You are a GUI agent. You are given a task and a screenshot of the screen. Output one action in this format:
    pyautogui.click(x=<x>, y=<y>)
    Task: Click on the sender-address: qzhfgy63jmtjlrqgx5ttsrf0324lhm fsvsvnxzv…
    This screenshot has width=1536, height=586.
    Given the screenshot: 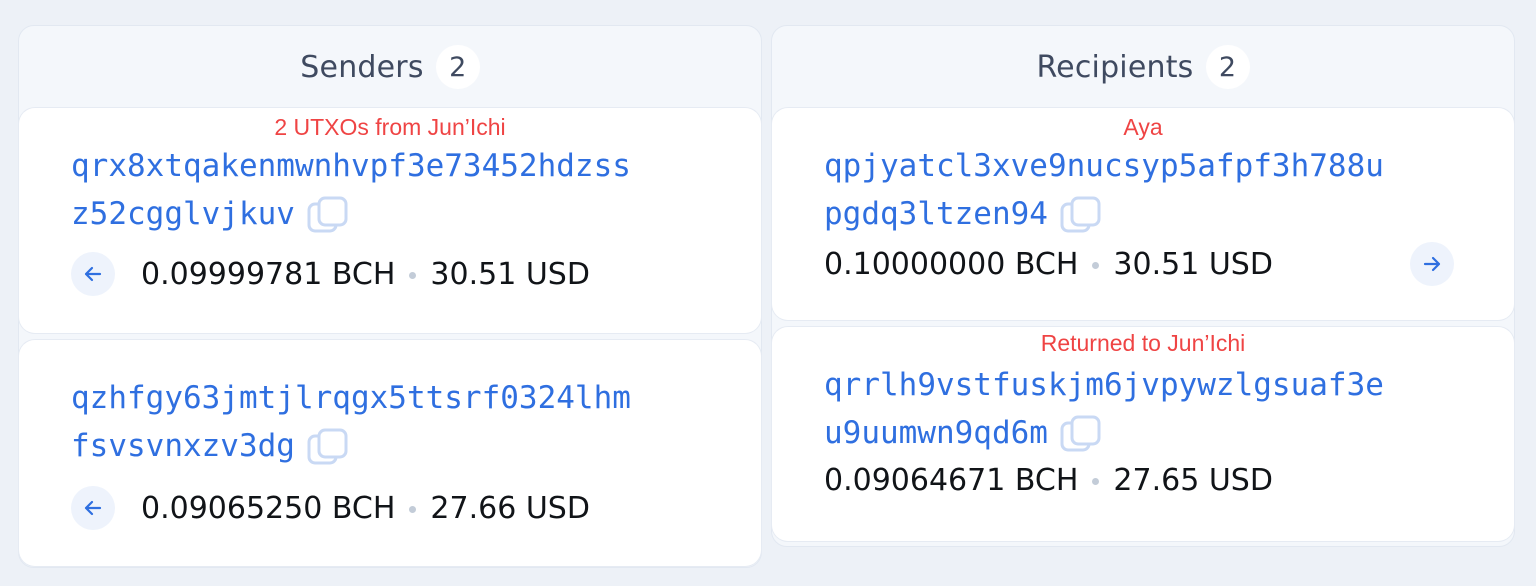 What is the action you would take?
    pyautogui.click(x=391, y=422)
    